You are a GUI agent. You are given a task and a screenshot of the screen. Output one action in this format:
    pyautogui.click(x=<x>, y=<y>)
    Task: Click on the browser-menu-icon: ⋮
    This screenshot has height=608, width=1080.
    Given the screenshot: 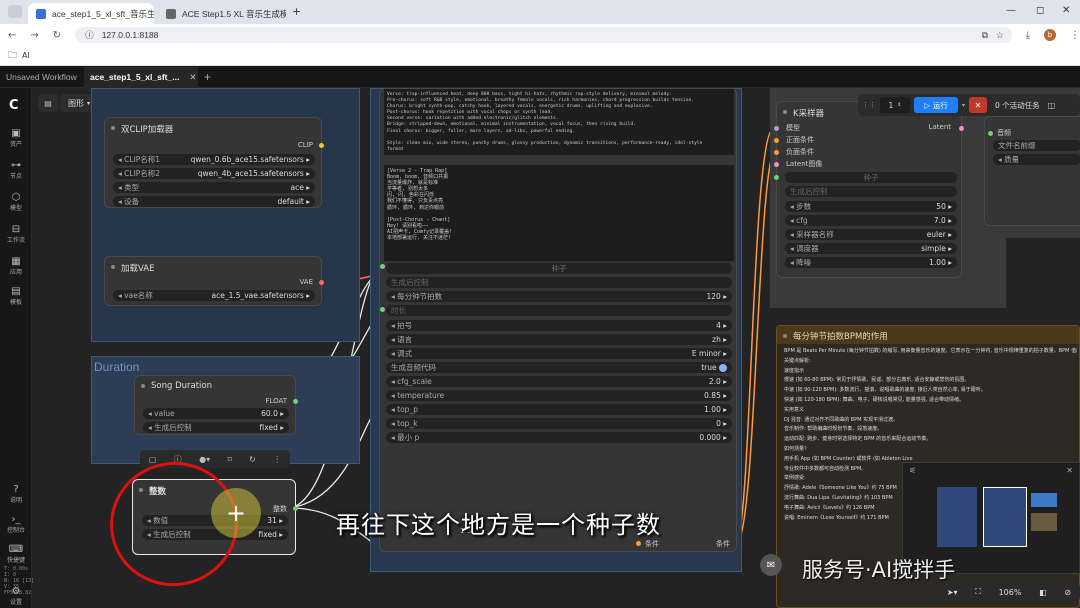 What is the action you would take?
    pyautogui.click(x=1075, y=35)
    